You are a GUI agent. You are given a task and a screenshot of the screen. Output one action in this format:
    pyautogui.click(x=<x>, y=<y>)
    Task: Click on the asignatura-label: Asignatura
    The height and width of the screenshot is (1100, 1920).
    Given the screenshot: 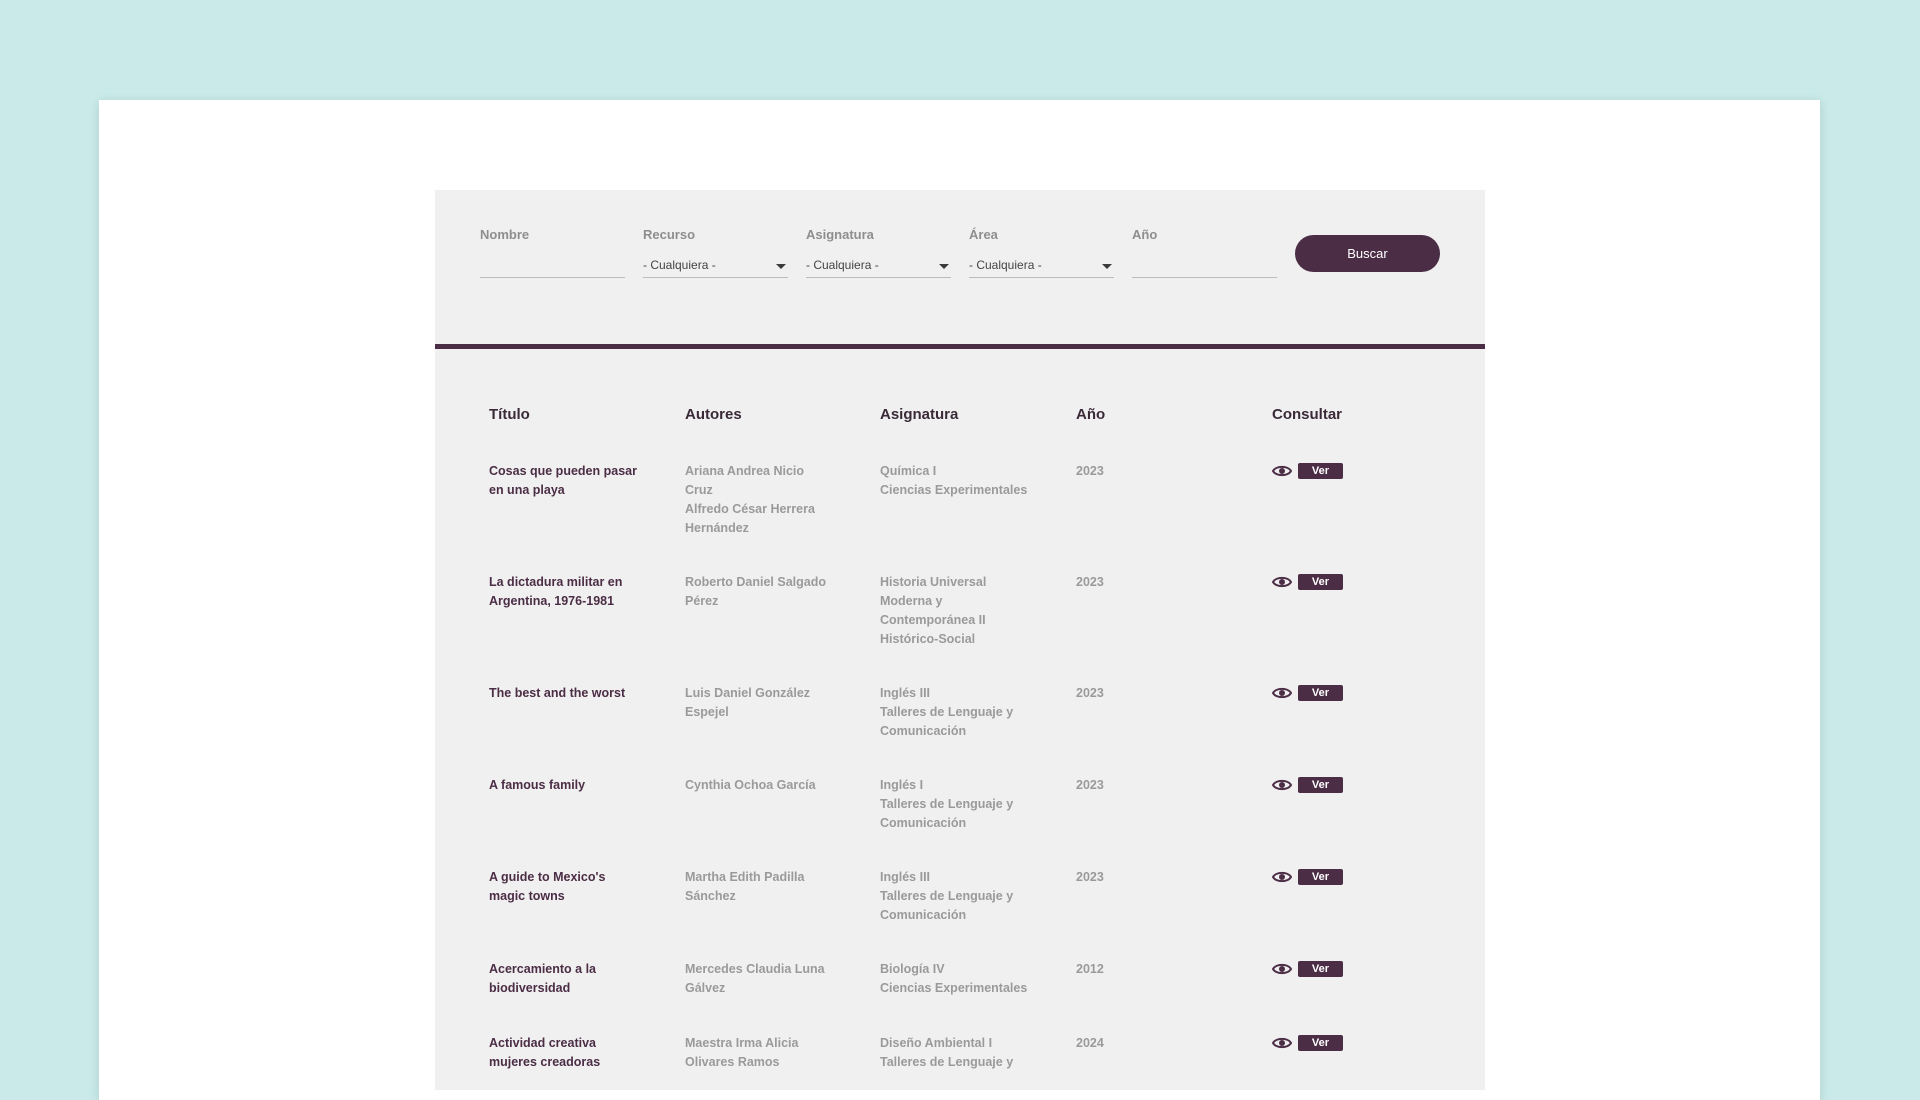 What is the action you would take?
    pyautogui.click(x=840, y=234)
    